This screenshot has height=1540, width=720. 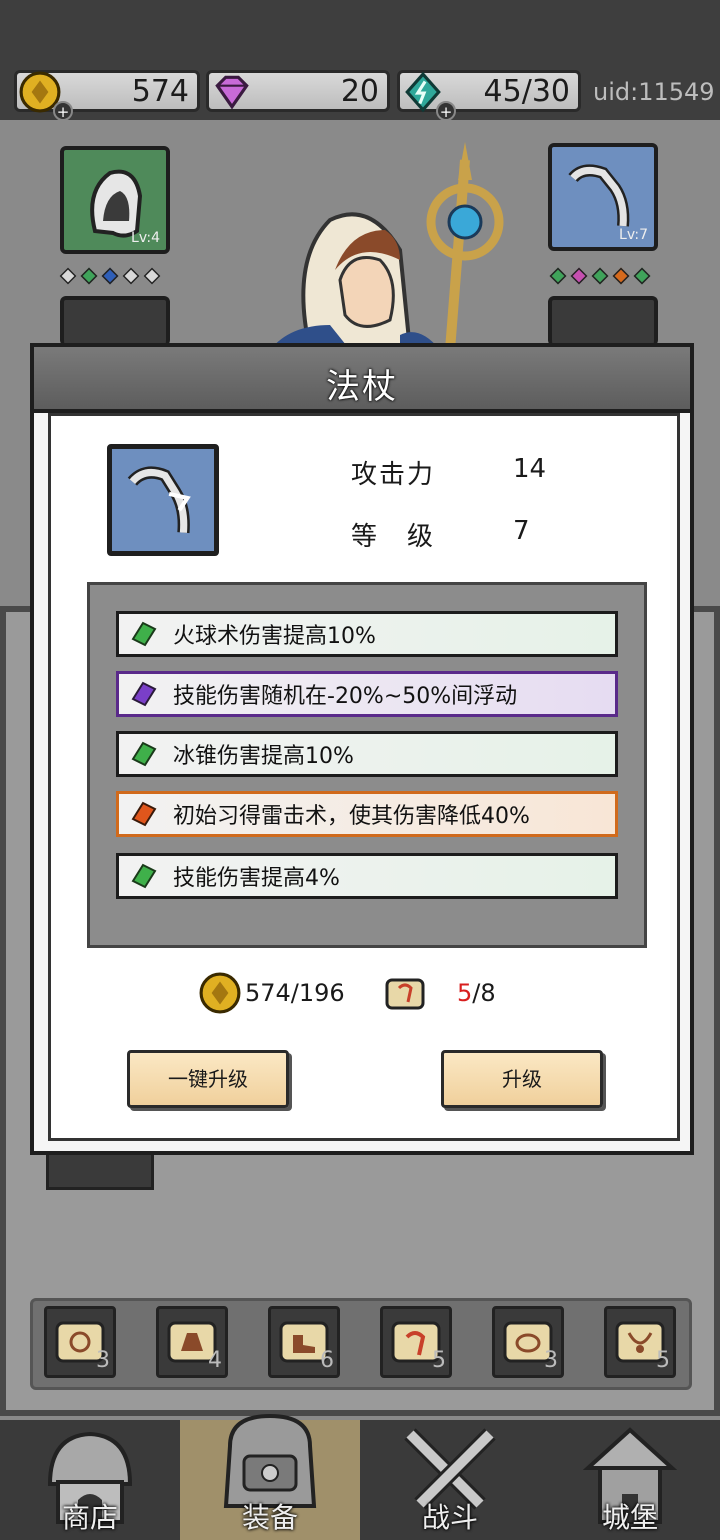 I want to click on scroll-count: 4, so click(x=215, y=1360).